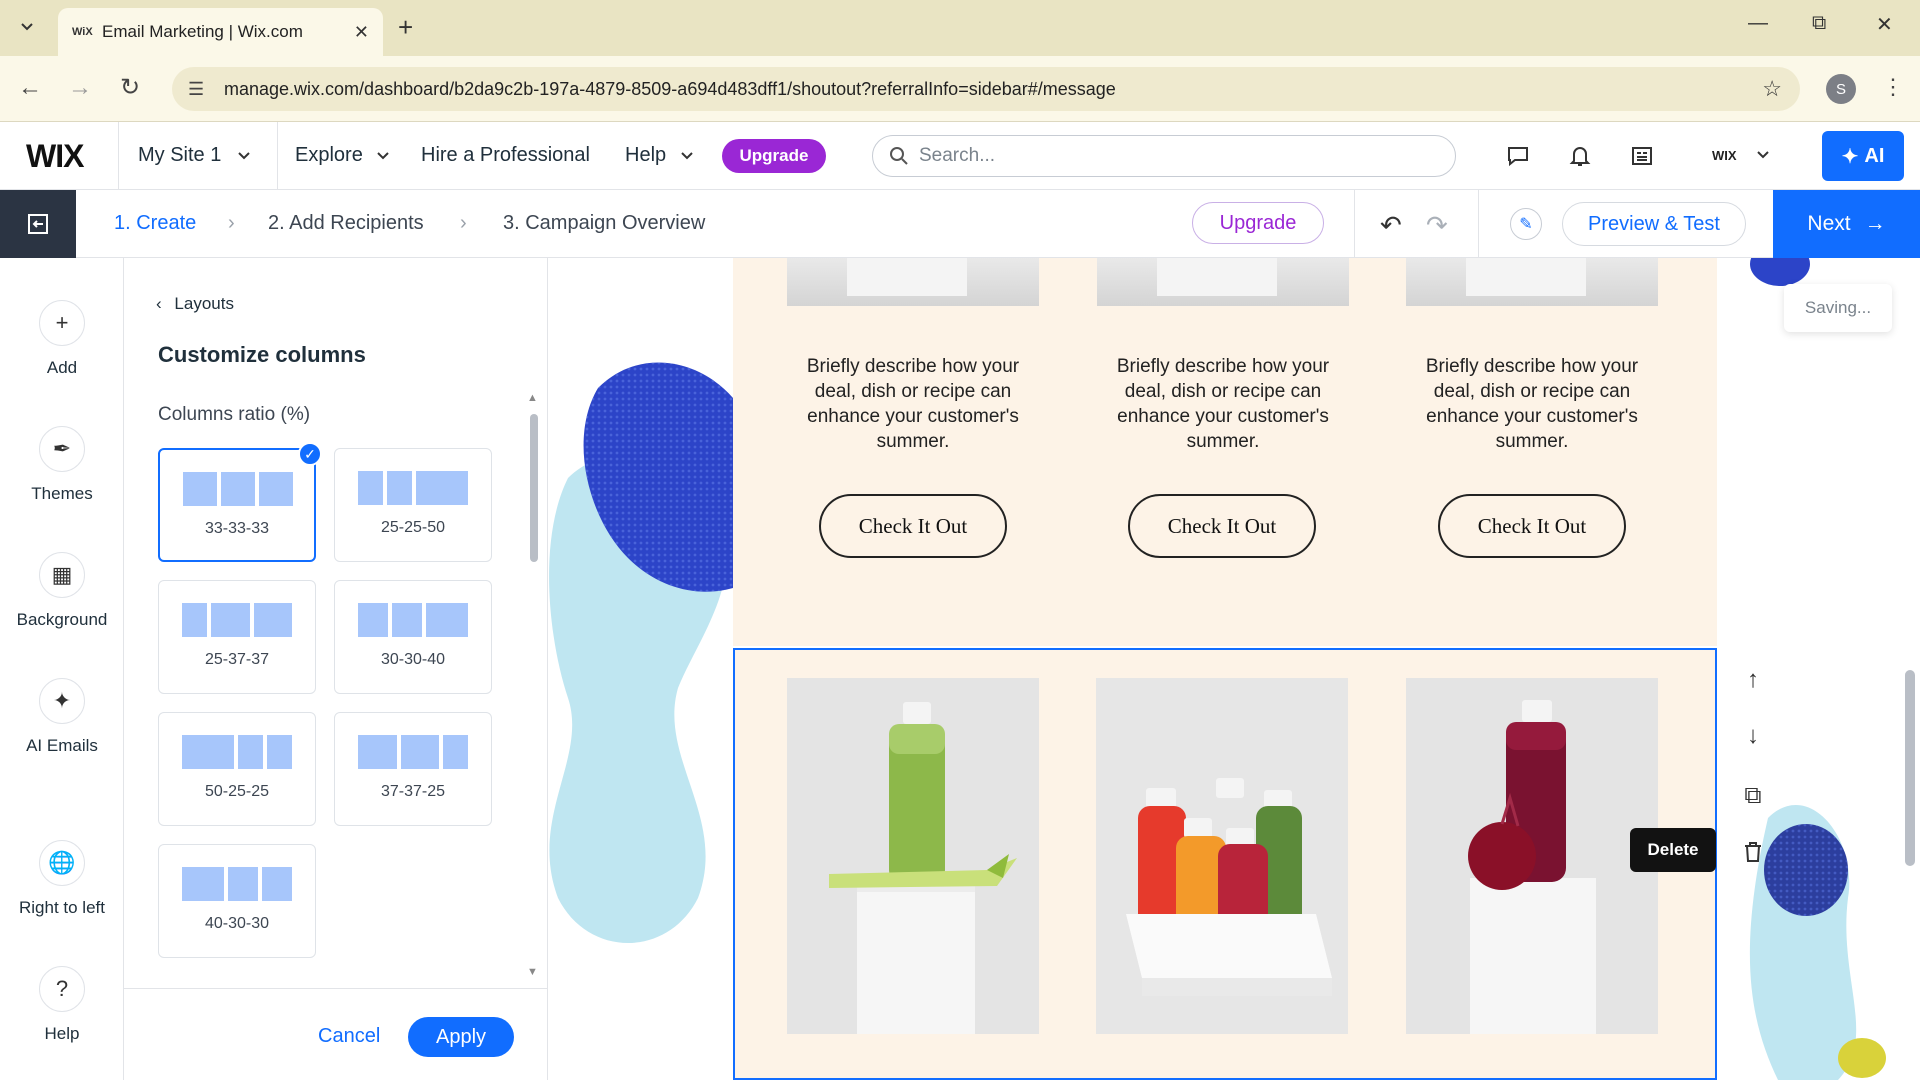 Image resolution: width=1920 pixels, height=1080 pixels. I want to click on scroll-up-icon: ▲, so click(532, 398).